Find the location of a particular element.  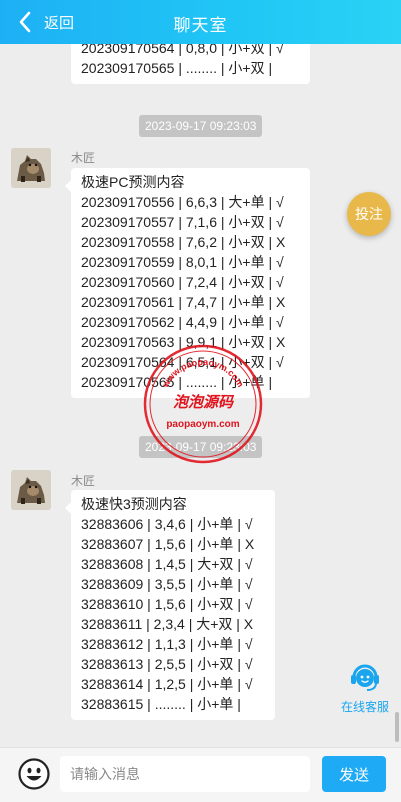

page-title: 聊天室 is located at coordinates (200, 25).